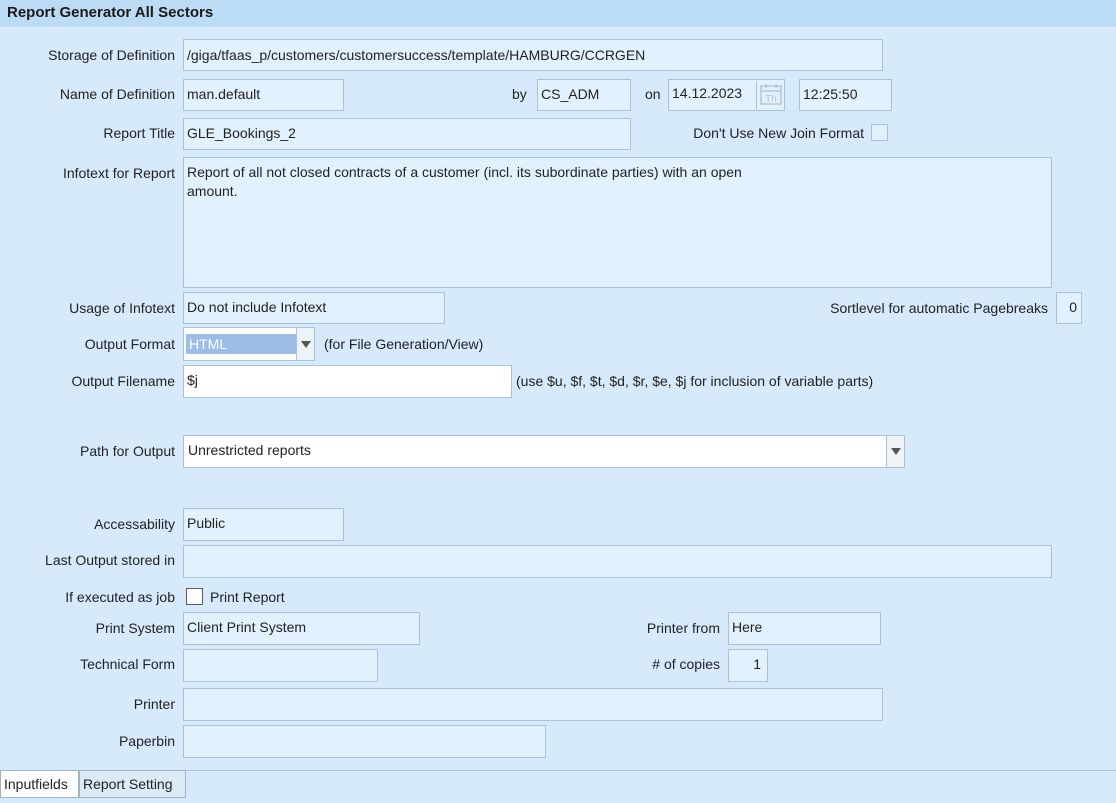 The image size is (1116, 803). I want to click on name-field: man.default, so click(263, 95).